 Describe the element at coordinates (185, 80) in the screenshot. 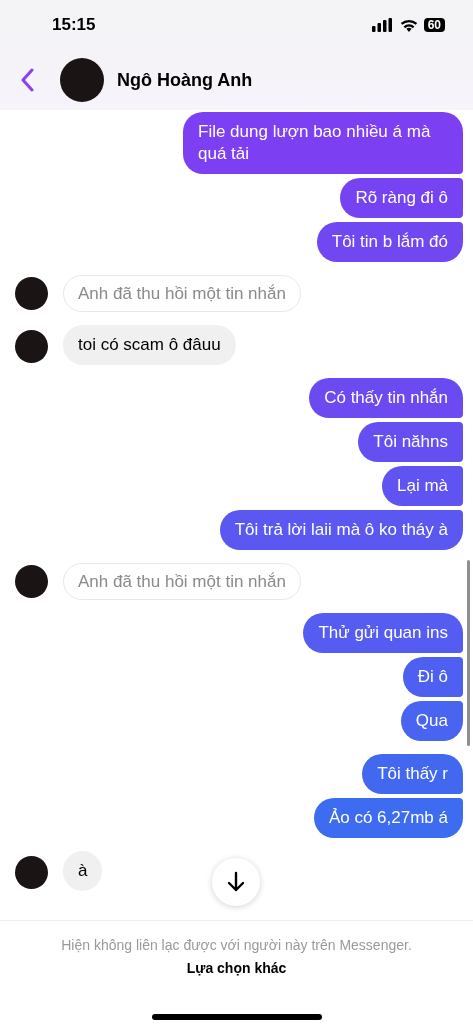

I see `contact-name: Ngô Hoàng Anh` at that location.